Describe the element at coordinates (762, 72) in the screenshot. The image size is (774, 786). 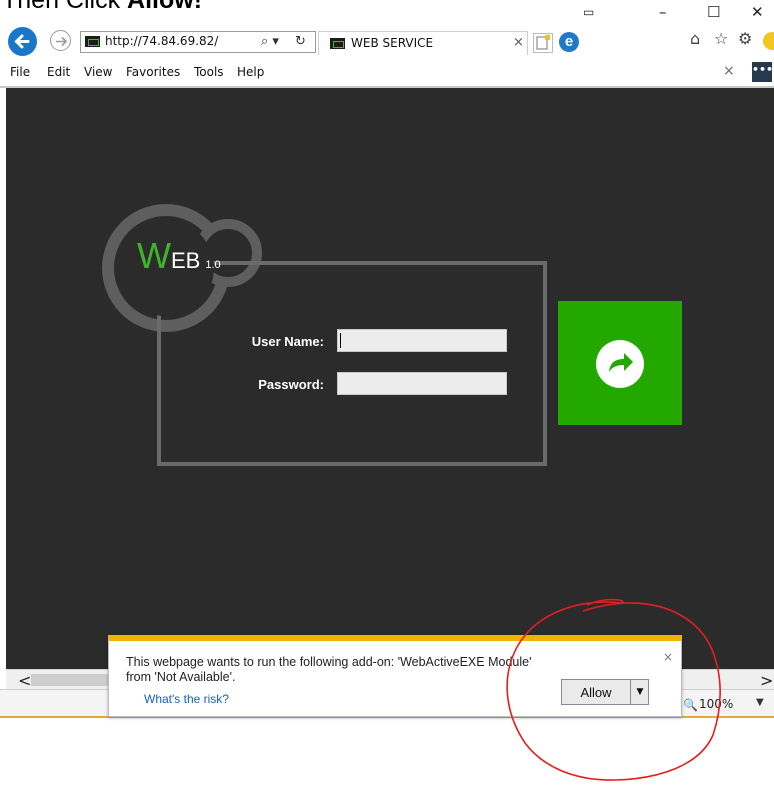
I see `more-options-button: •••` at that location.